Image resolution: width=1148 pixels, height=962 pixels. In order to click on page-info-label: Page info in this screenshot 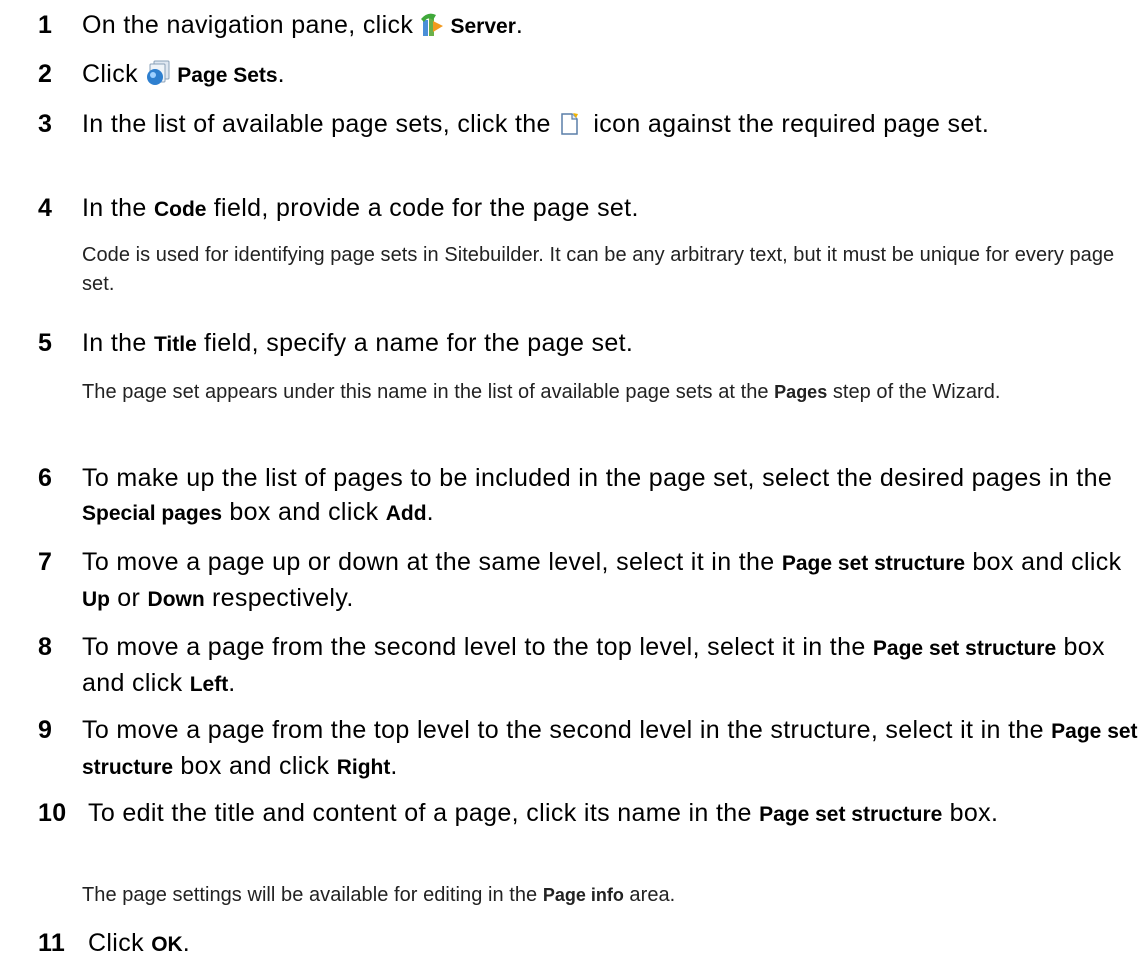, I will do `click(583, 895)`.